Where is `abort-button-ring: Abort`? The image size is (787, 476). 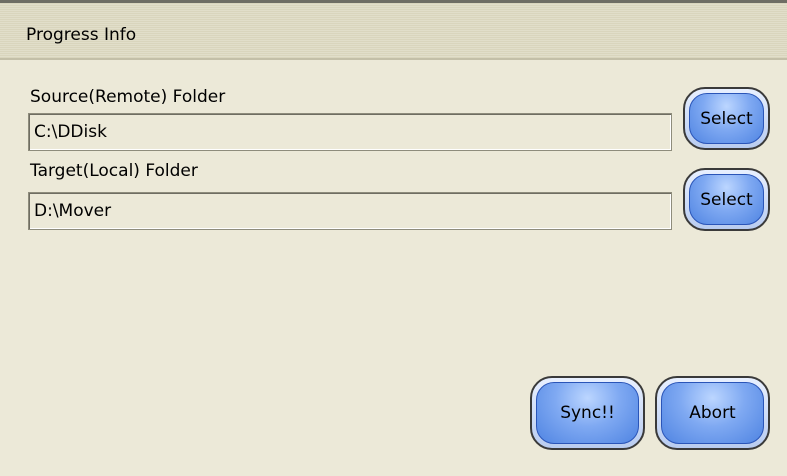 abort-button-ring: Abort is located at coordinates (712, 413).